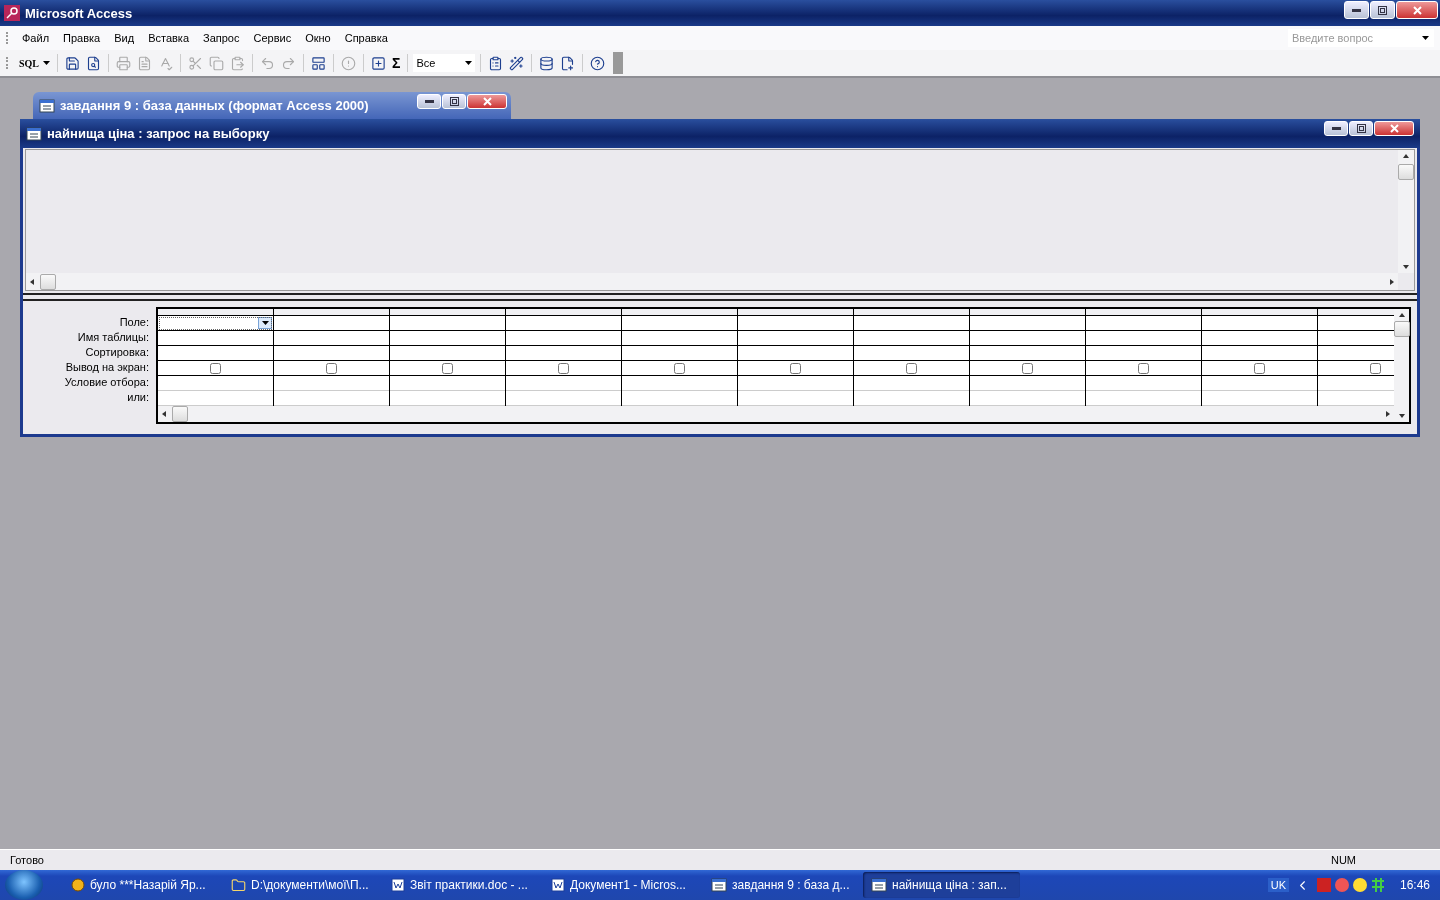  What do you see at coordinates (598, 63) in the screenshot?
I see `help-icon` at bounding box center [598, 63].